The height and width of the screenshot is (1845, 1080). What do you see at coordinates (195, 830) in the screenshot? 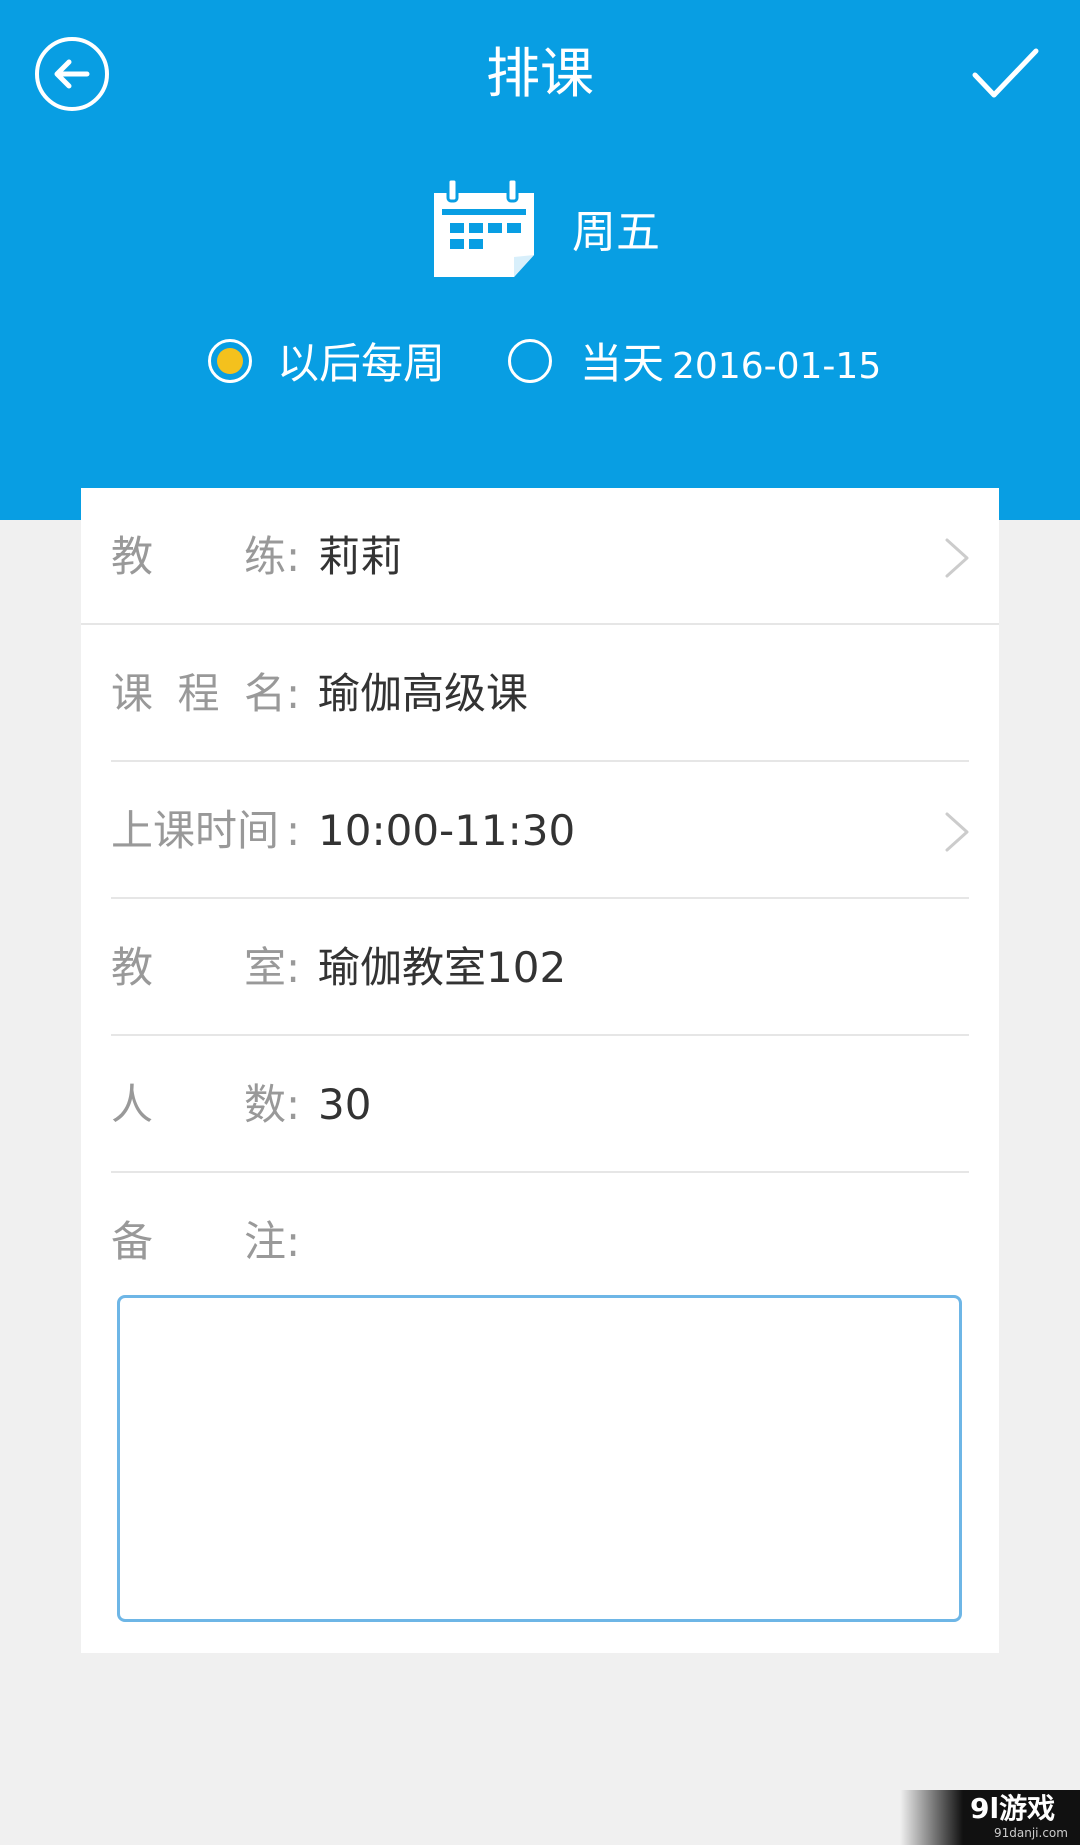
I see `time-label: 上课时间` at bounding box center [195, 830].